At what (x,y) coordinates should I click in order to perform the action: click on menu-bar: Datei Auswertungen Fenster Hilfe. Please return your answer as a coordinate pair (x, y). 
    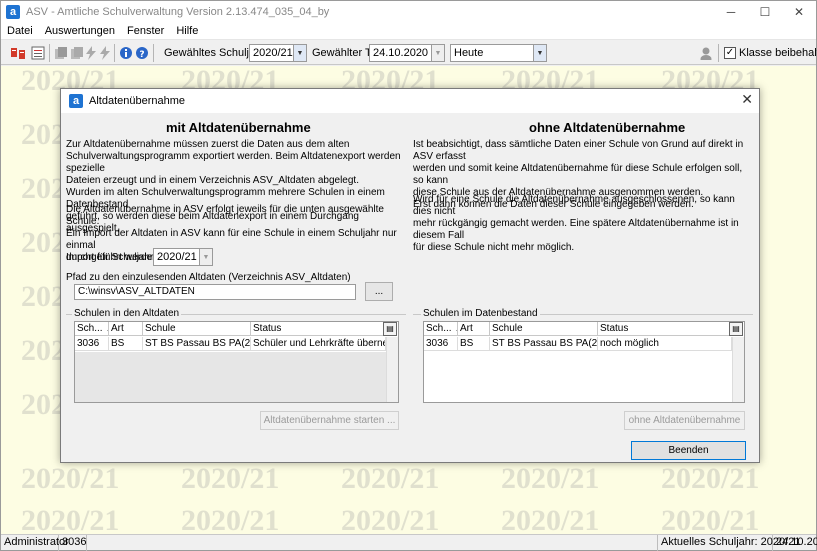
    Looking at the image, I should click on (408, 31).